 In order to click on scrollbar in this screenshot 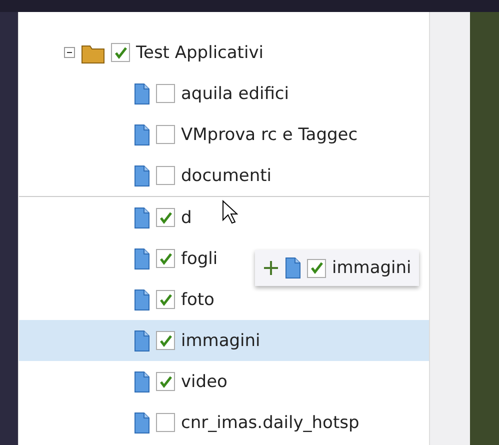, I will do `click(449, 228)`.